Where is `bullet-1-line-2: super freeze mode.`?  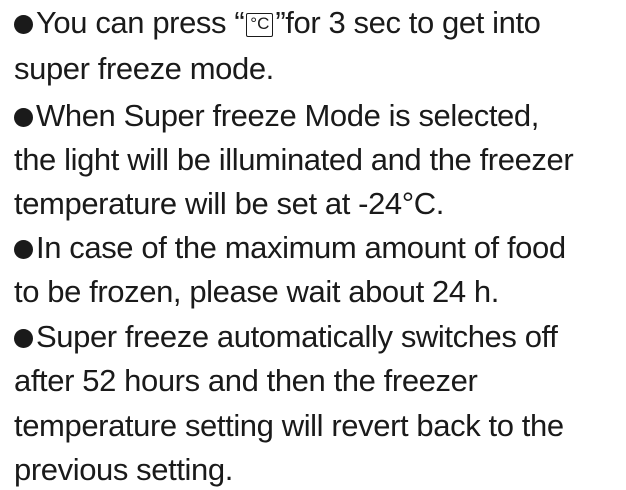
bullet-1-line-2: super freeze mode. is located at coordinates (144, 68).